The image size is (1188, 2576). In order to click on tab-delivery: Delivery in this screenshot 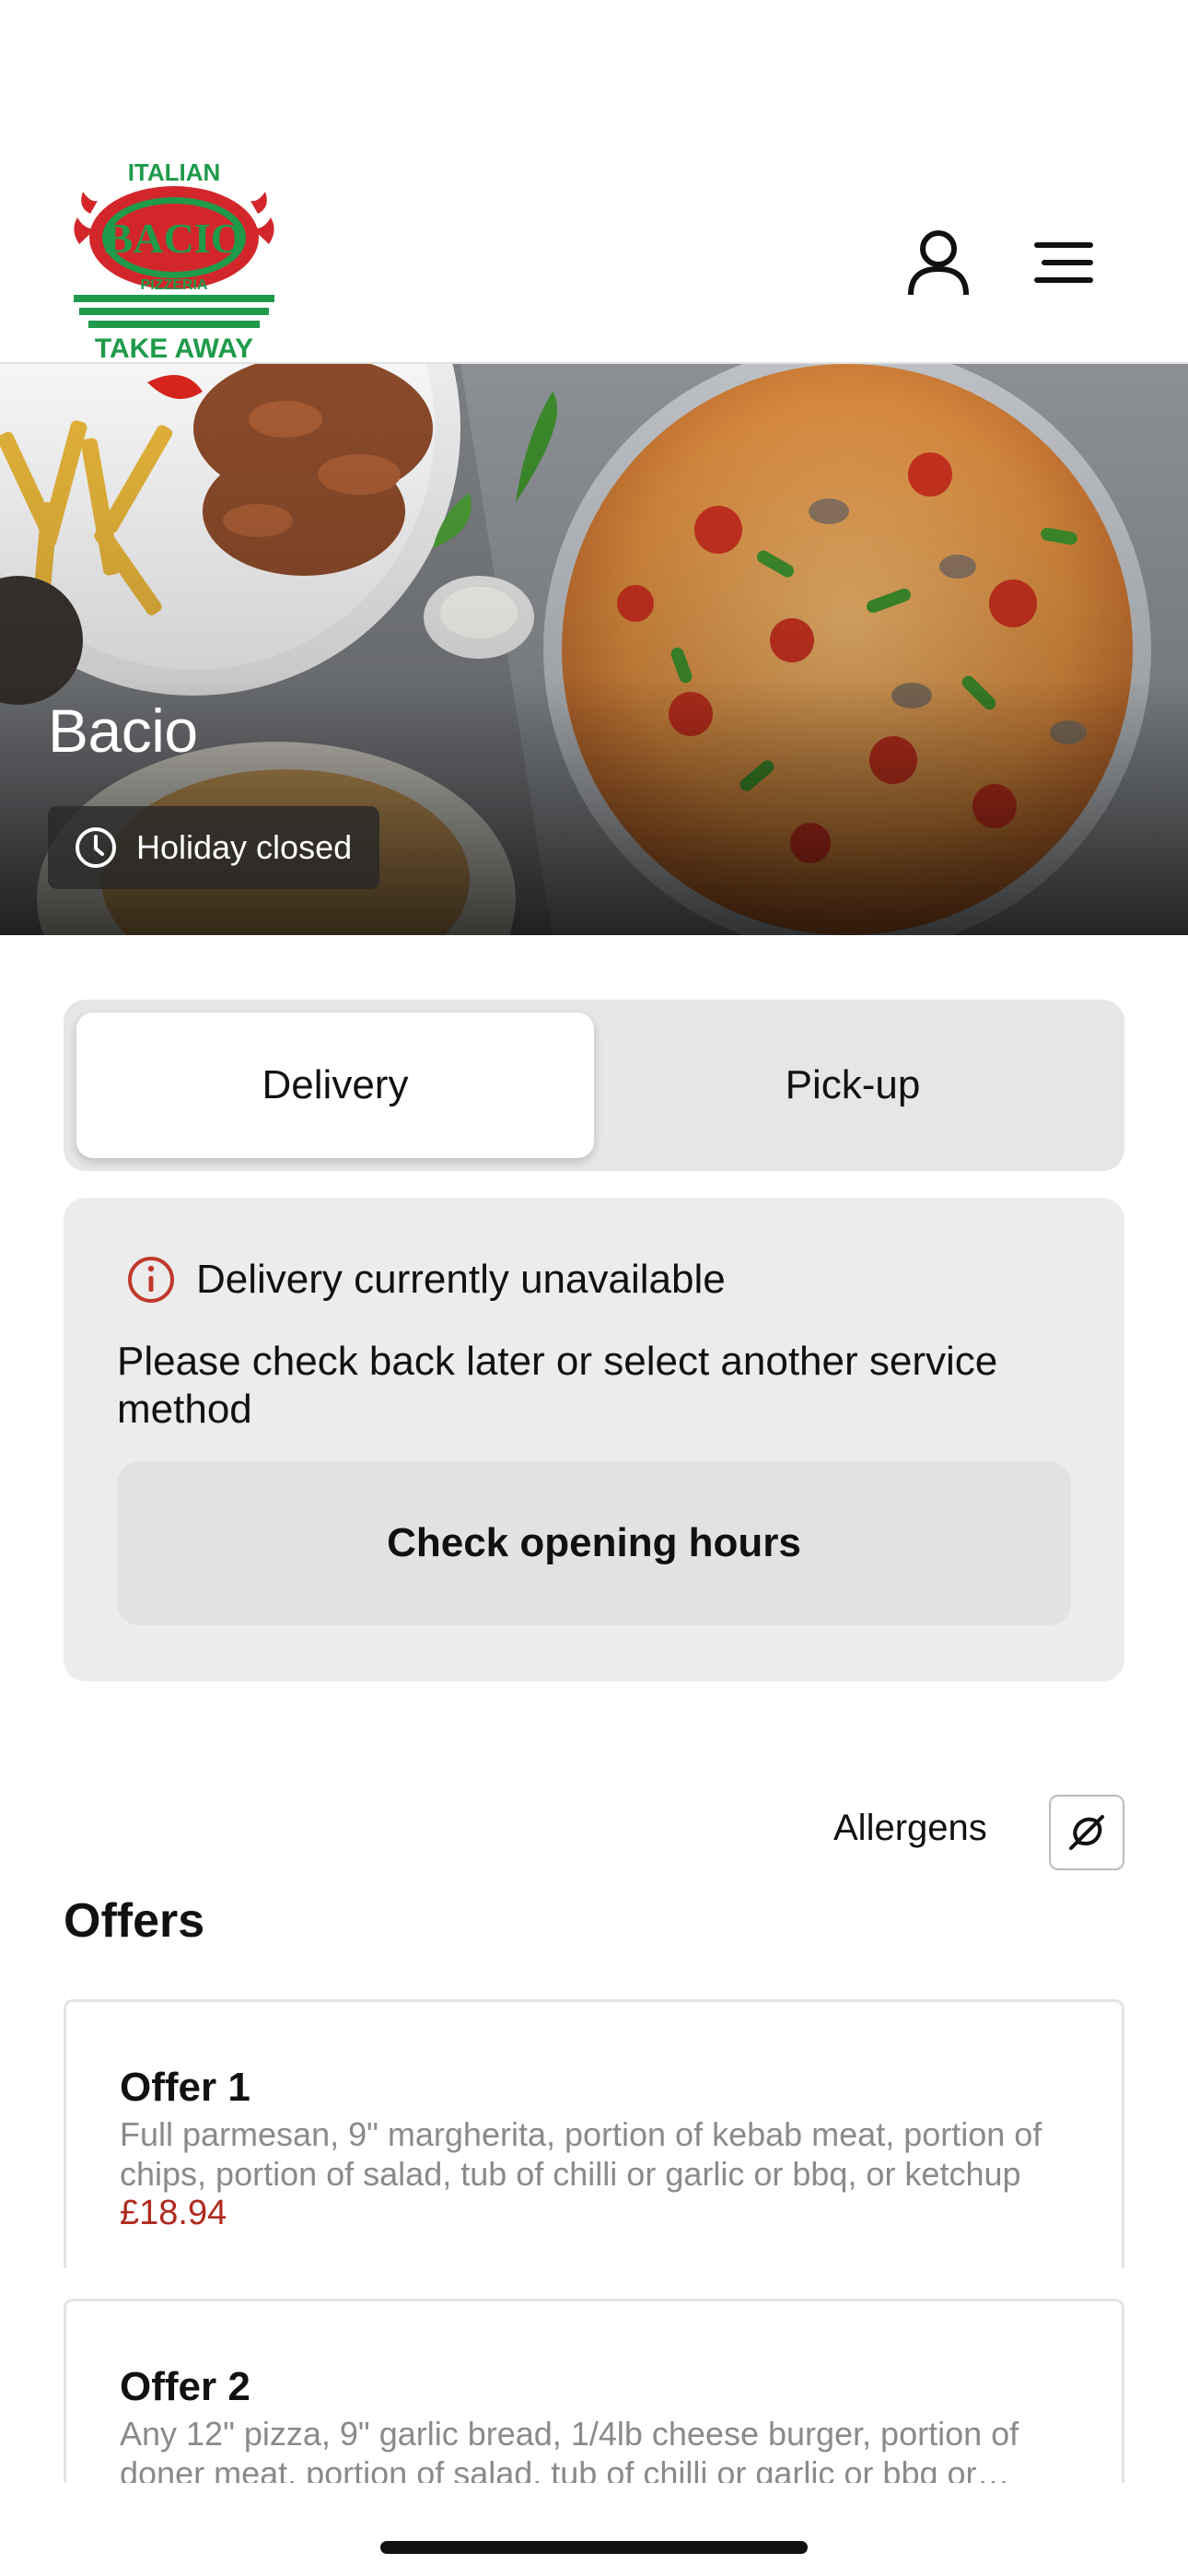, I will do `click(335, 1085)`.